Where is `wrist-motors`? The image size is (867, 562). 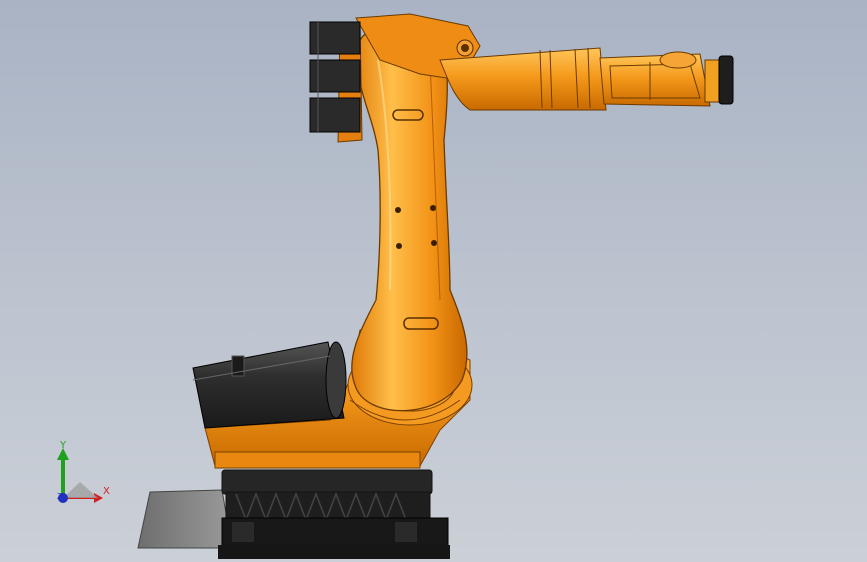
wrist-motors is located at coordinates (335, 77).